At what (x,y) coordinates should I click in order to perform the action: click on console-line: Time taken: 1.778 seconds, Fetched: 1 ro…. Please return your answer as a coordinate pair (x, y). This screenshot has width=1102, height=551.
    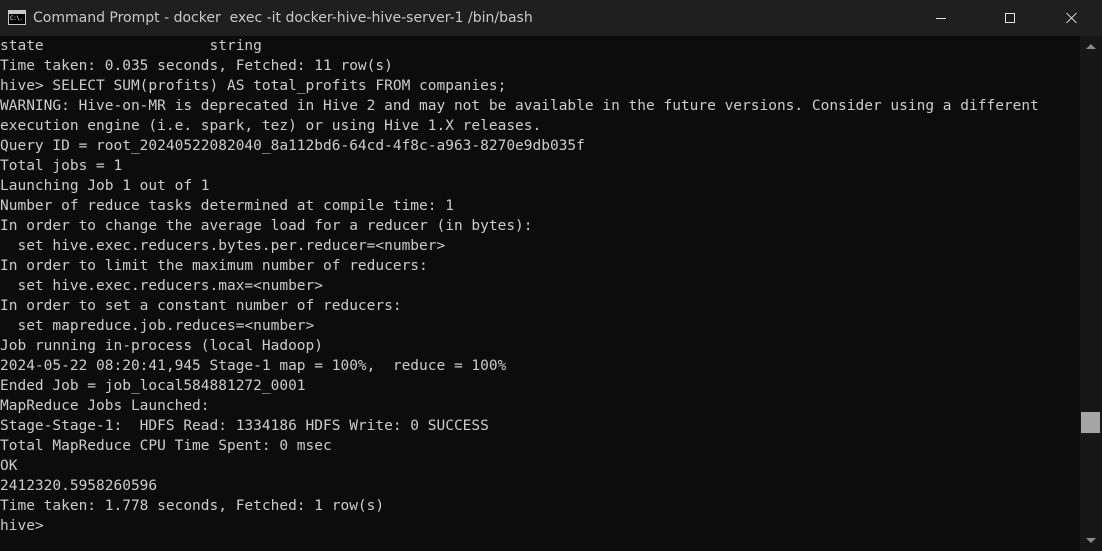
    Looking at the image, I should click on (192, 506).